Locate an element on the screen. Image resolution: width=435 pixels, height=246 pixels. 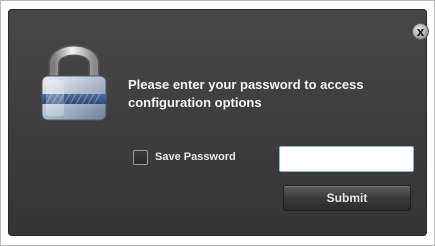
submit-button: Submit is located at coordinates (347, 198).